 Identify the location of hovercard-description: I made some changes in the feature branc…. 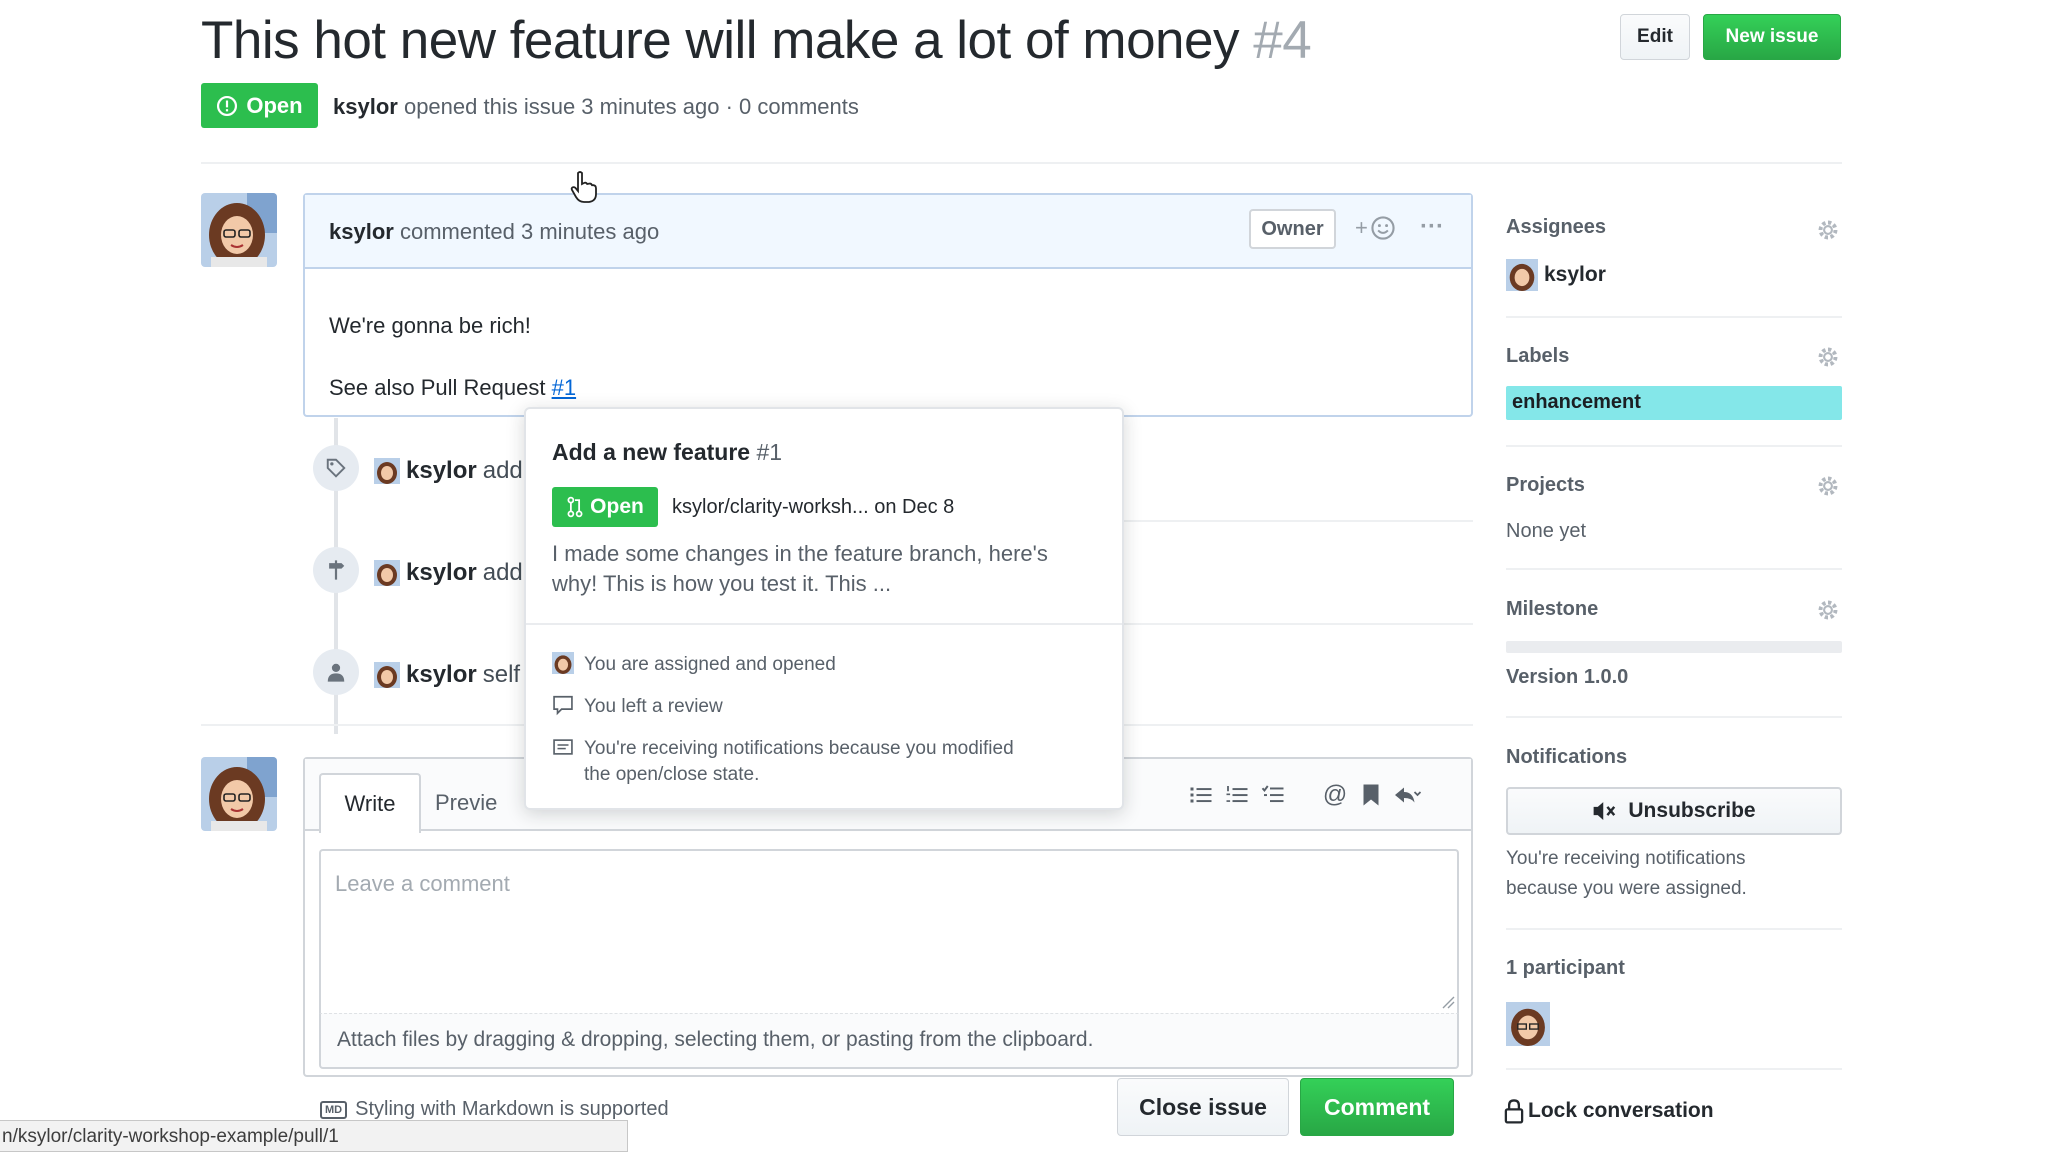
(800, 568).